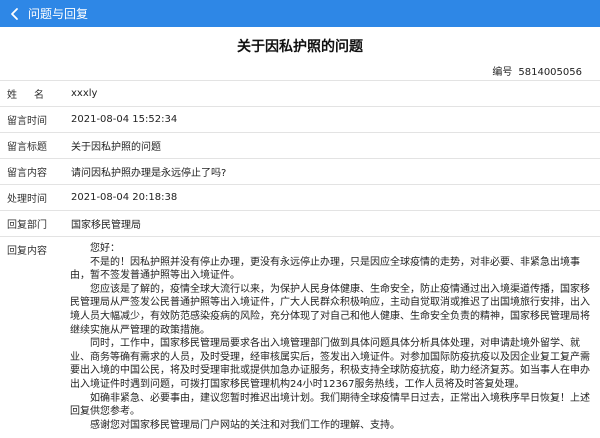  What do you see at coordinates (27, 121) in the screenshot?
I see `field-label-message-time: 留言时间` at bounding box center [27, 121].